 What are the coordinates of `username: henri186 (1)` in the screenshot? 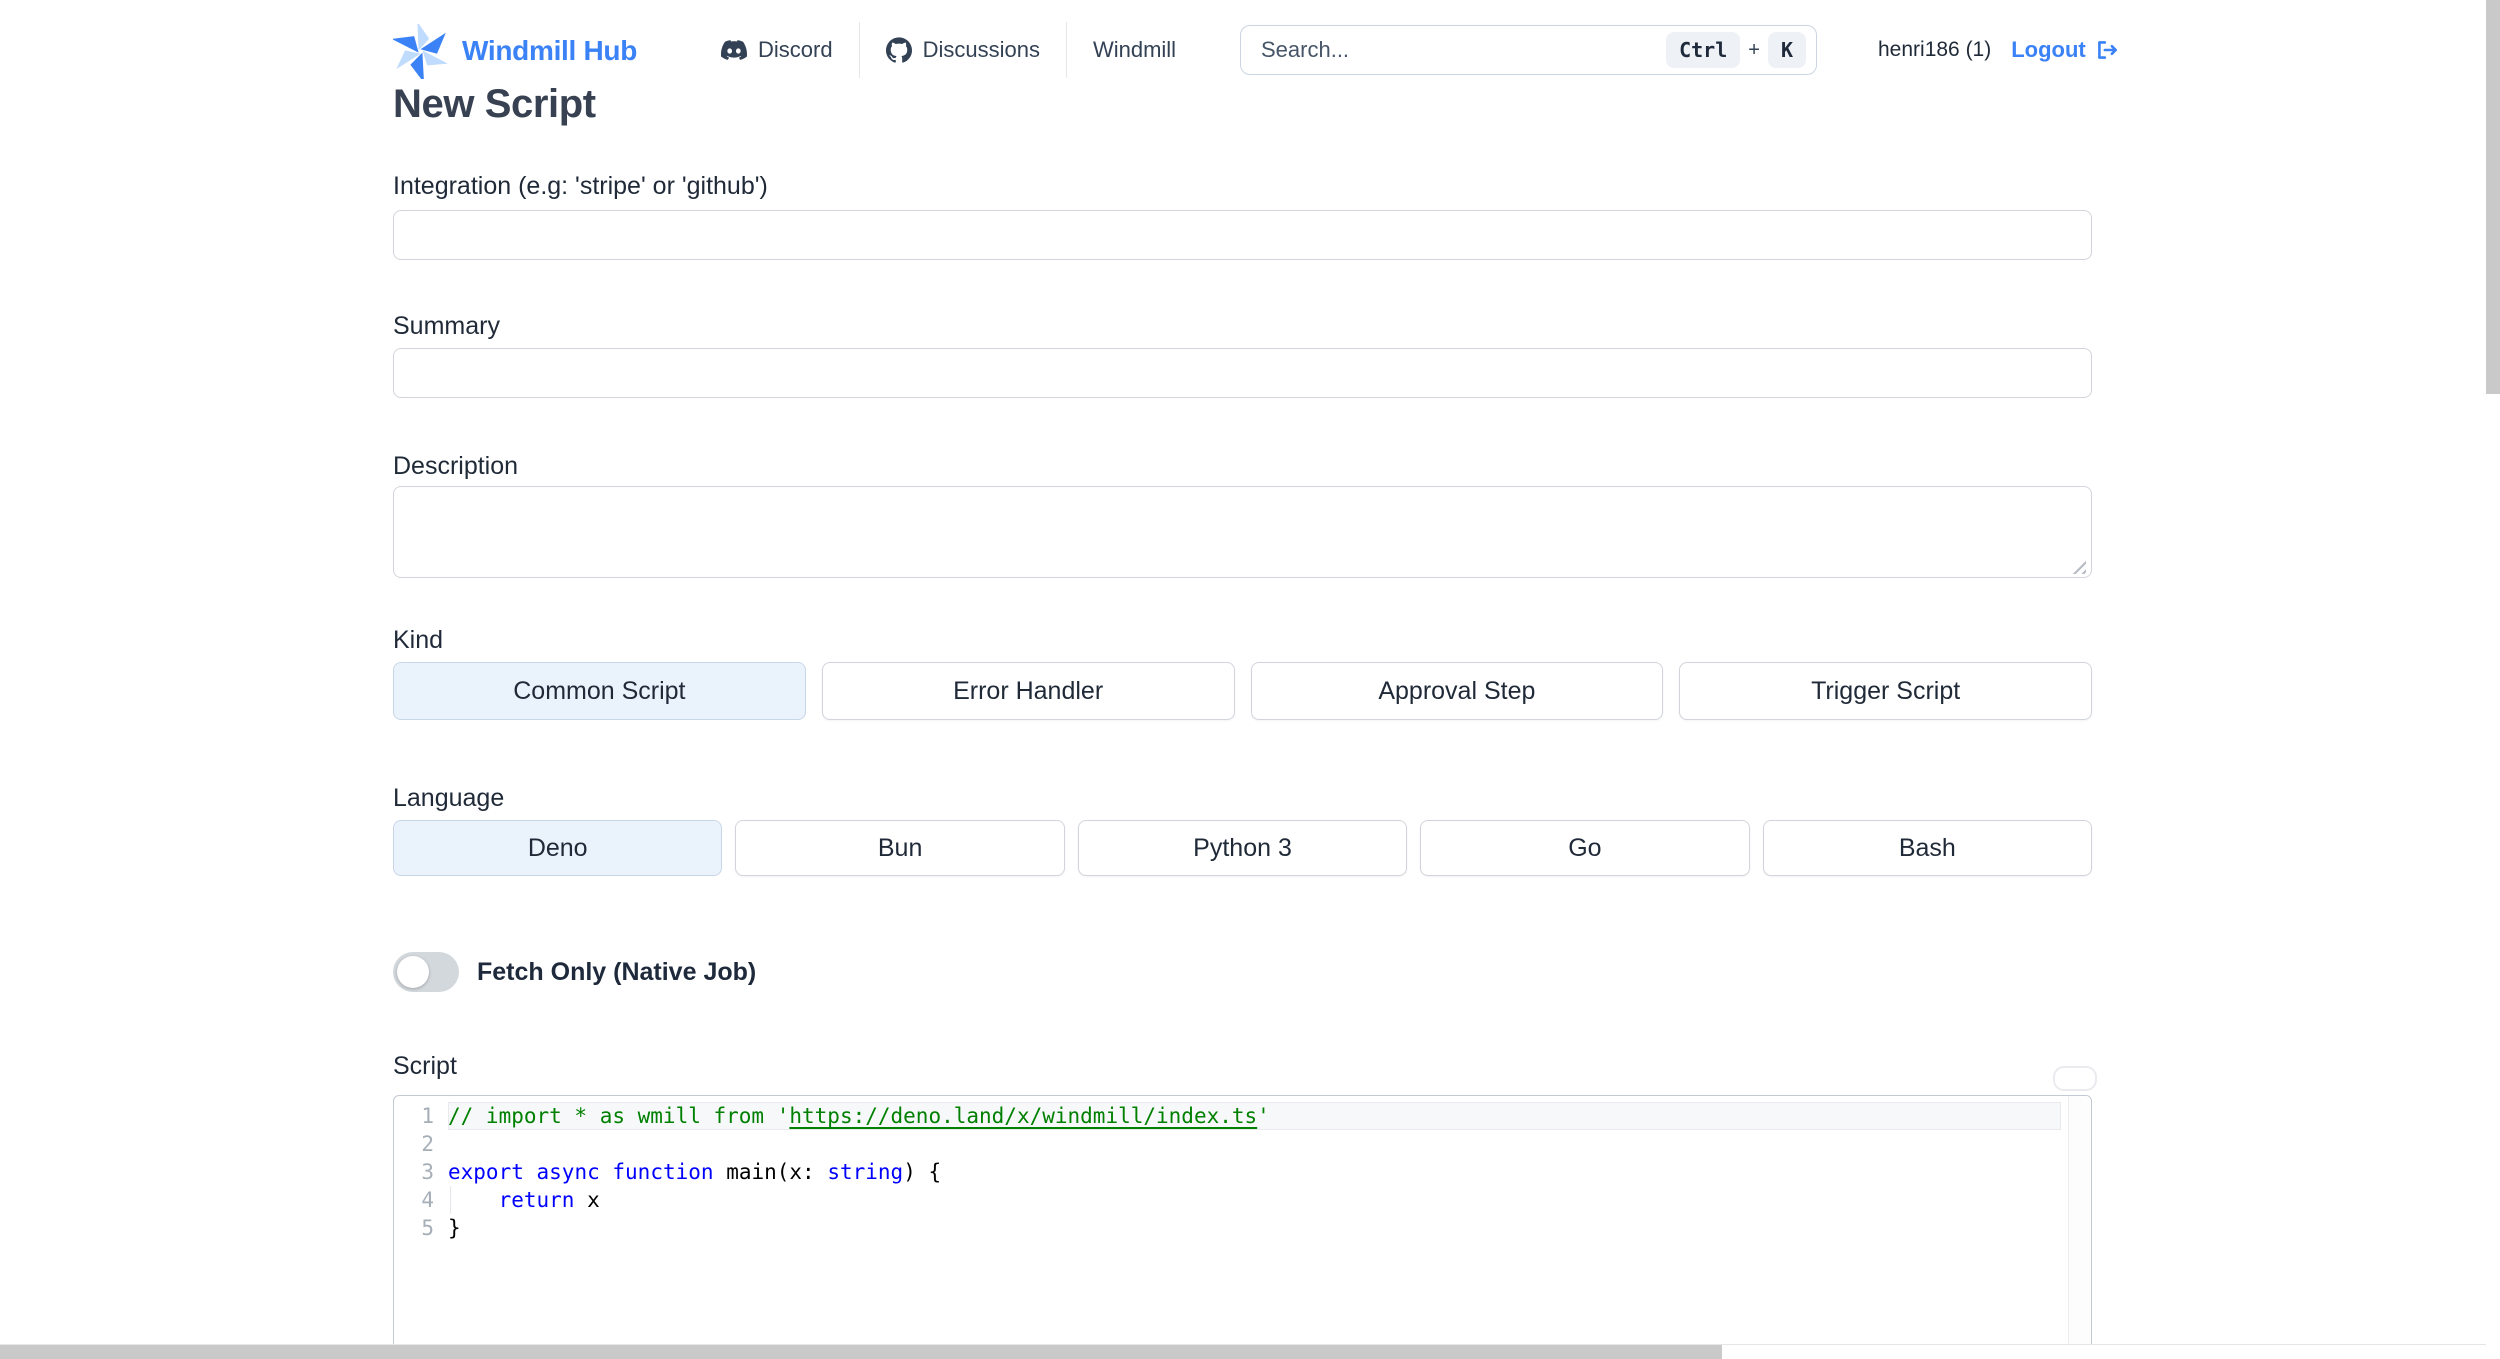 It's located at (1935, 49).